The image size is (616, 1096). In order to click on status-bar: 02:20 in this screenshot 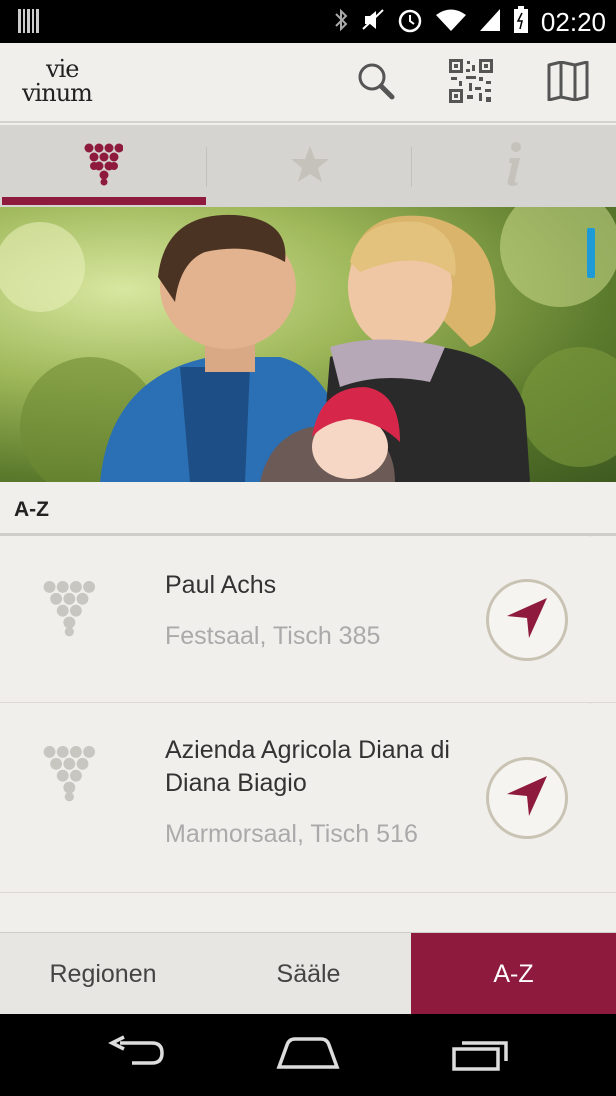, I will do `click(308, 21)`.